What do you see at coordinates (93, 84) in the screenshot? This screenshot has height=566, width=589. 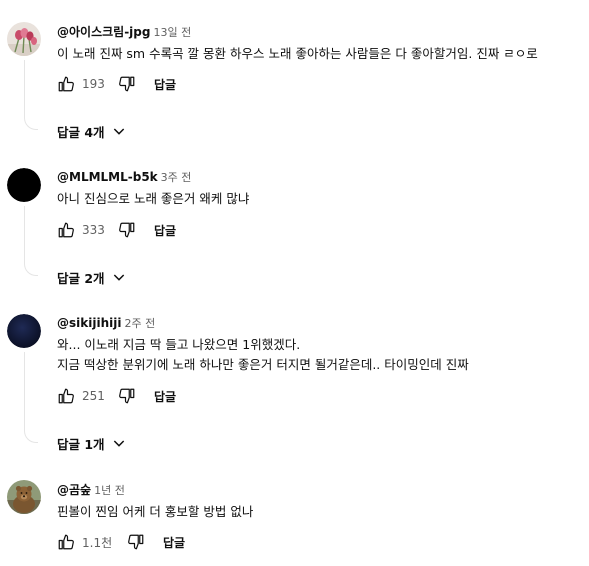 I see `like-count: 193` at bounding box center [93, 84].